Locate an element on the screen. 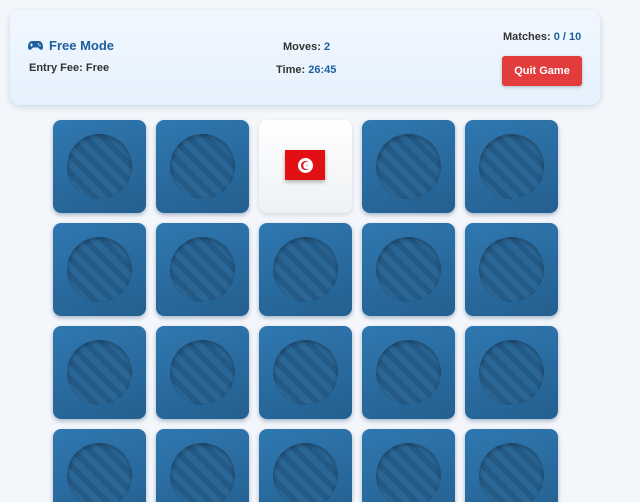 This screenshot has height=502, width=640. matches-counter: Matches: 0 / 10 is located at coordinates (542, 37).